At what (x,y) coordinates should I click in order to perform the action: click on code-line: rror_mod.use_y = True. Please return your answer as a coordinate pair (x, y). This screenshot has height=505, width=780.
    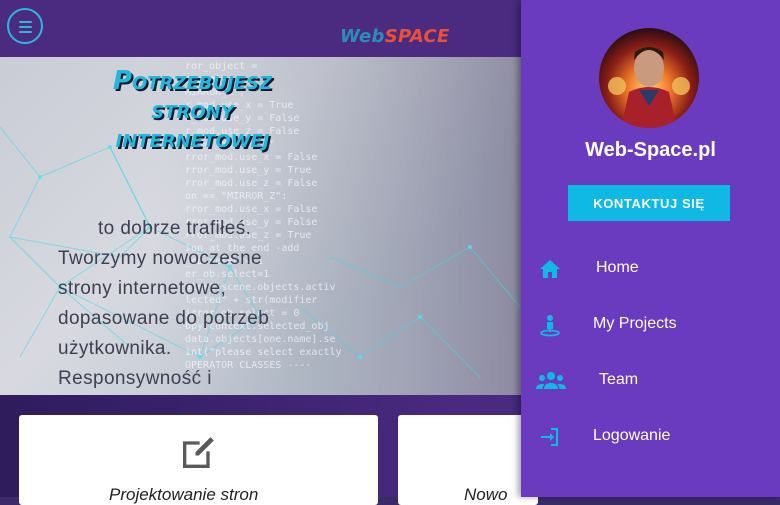
    Looking at the image, I should click on (248, 170).